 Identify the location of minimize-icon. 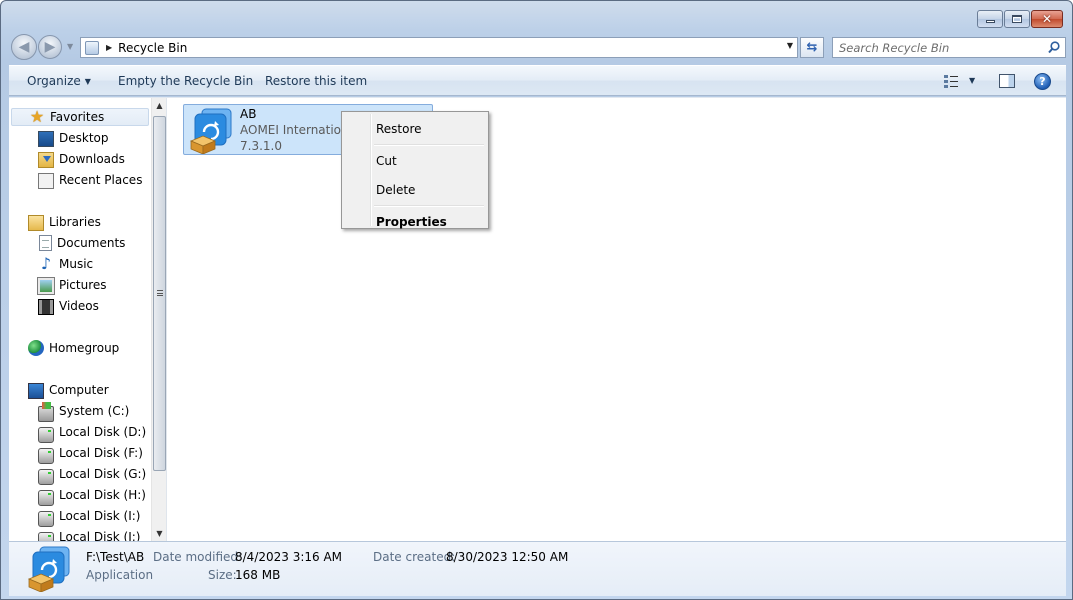
(990, 21).